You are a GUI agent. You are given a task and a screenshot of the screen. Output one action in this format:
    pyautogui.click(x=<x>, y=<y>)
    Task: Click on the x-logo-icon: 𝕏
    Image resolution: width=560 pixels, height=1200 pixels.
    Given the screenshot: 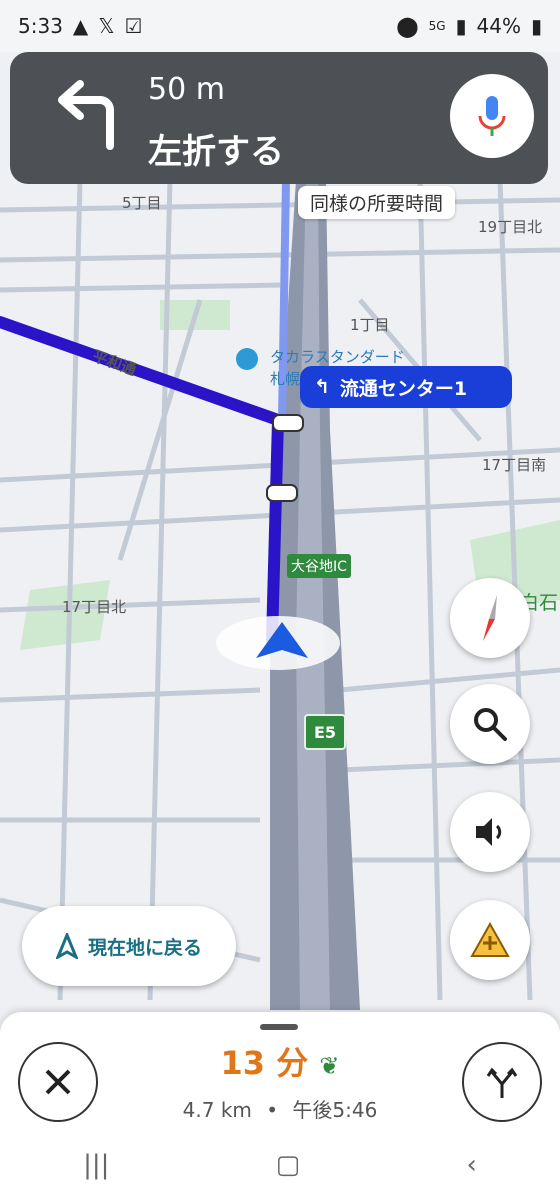 What is the action you would take?
    pyautogui.click(x=106, y=26)
    